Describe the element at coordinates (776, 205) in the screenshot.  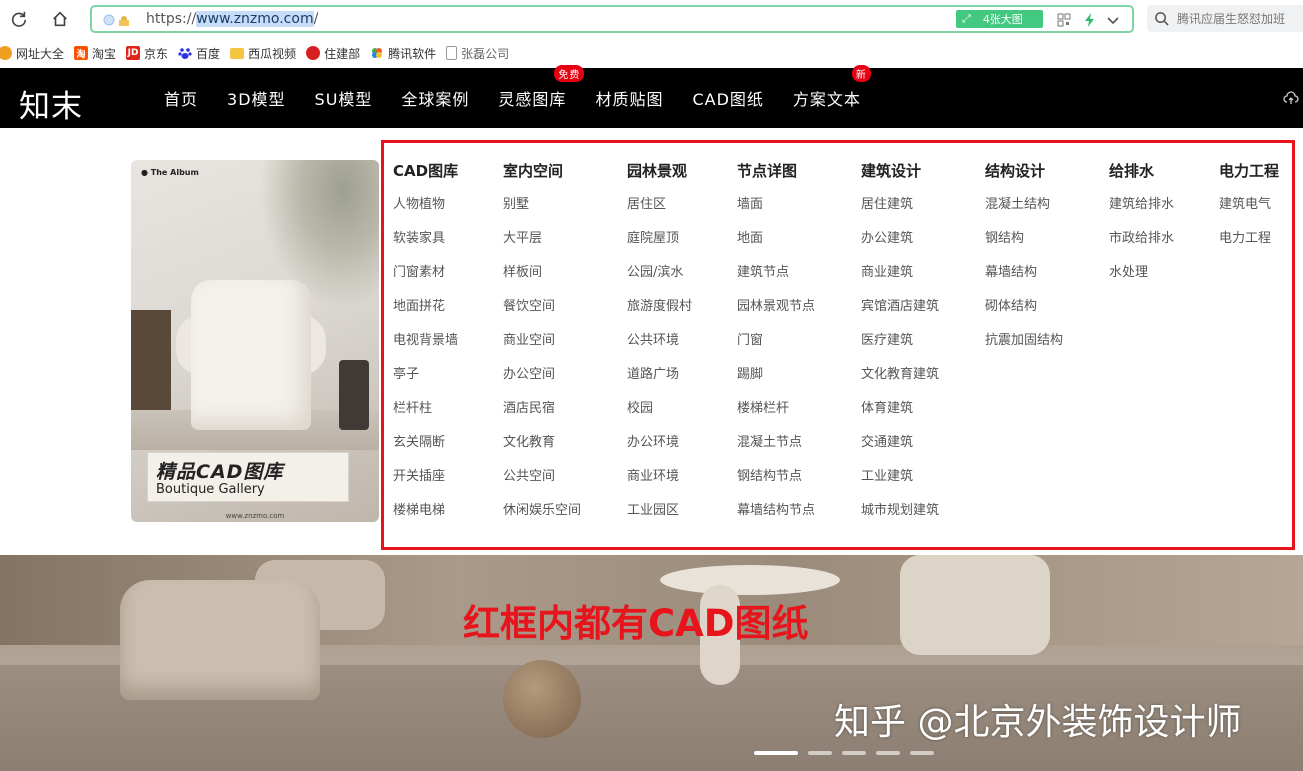
I see `category-link: 墙面` at that location.